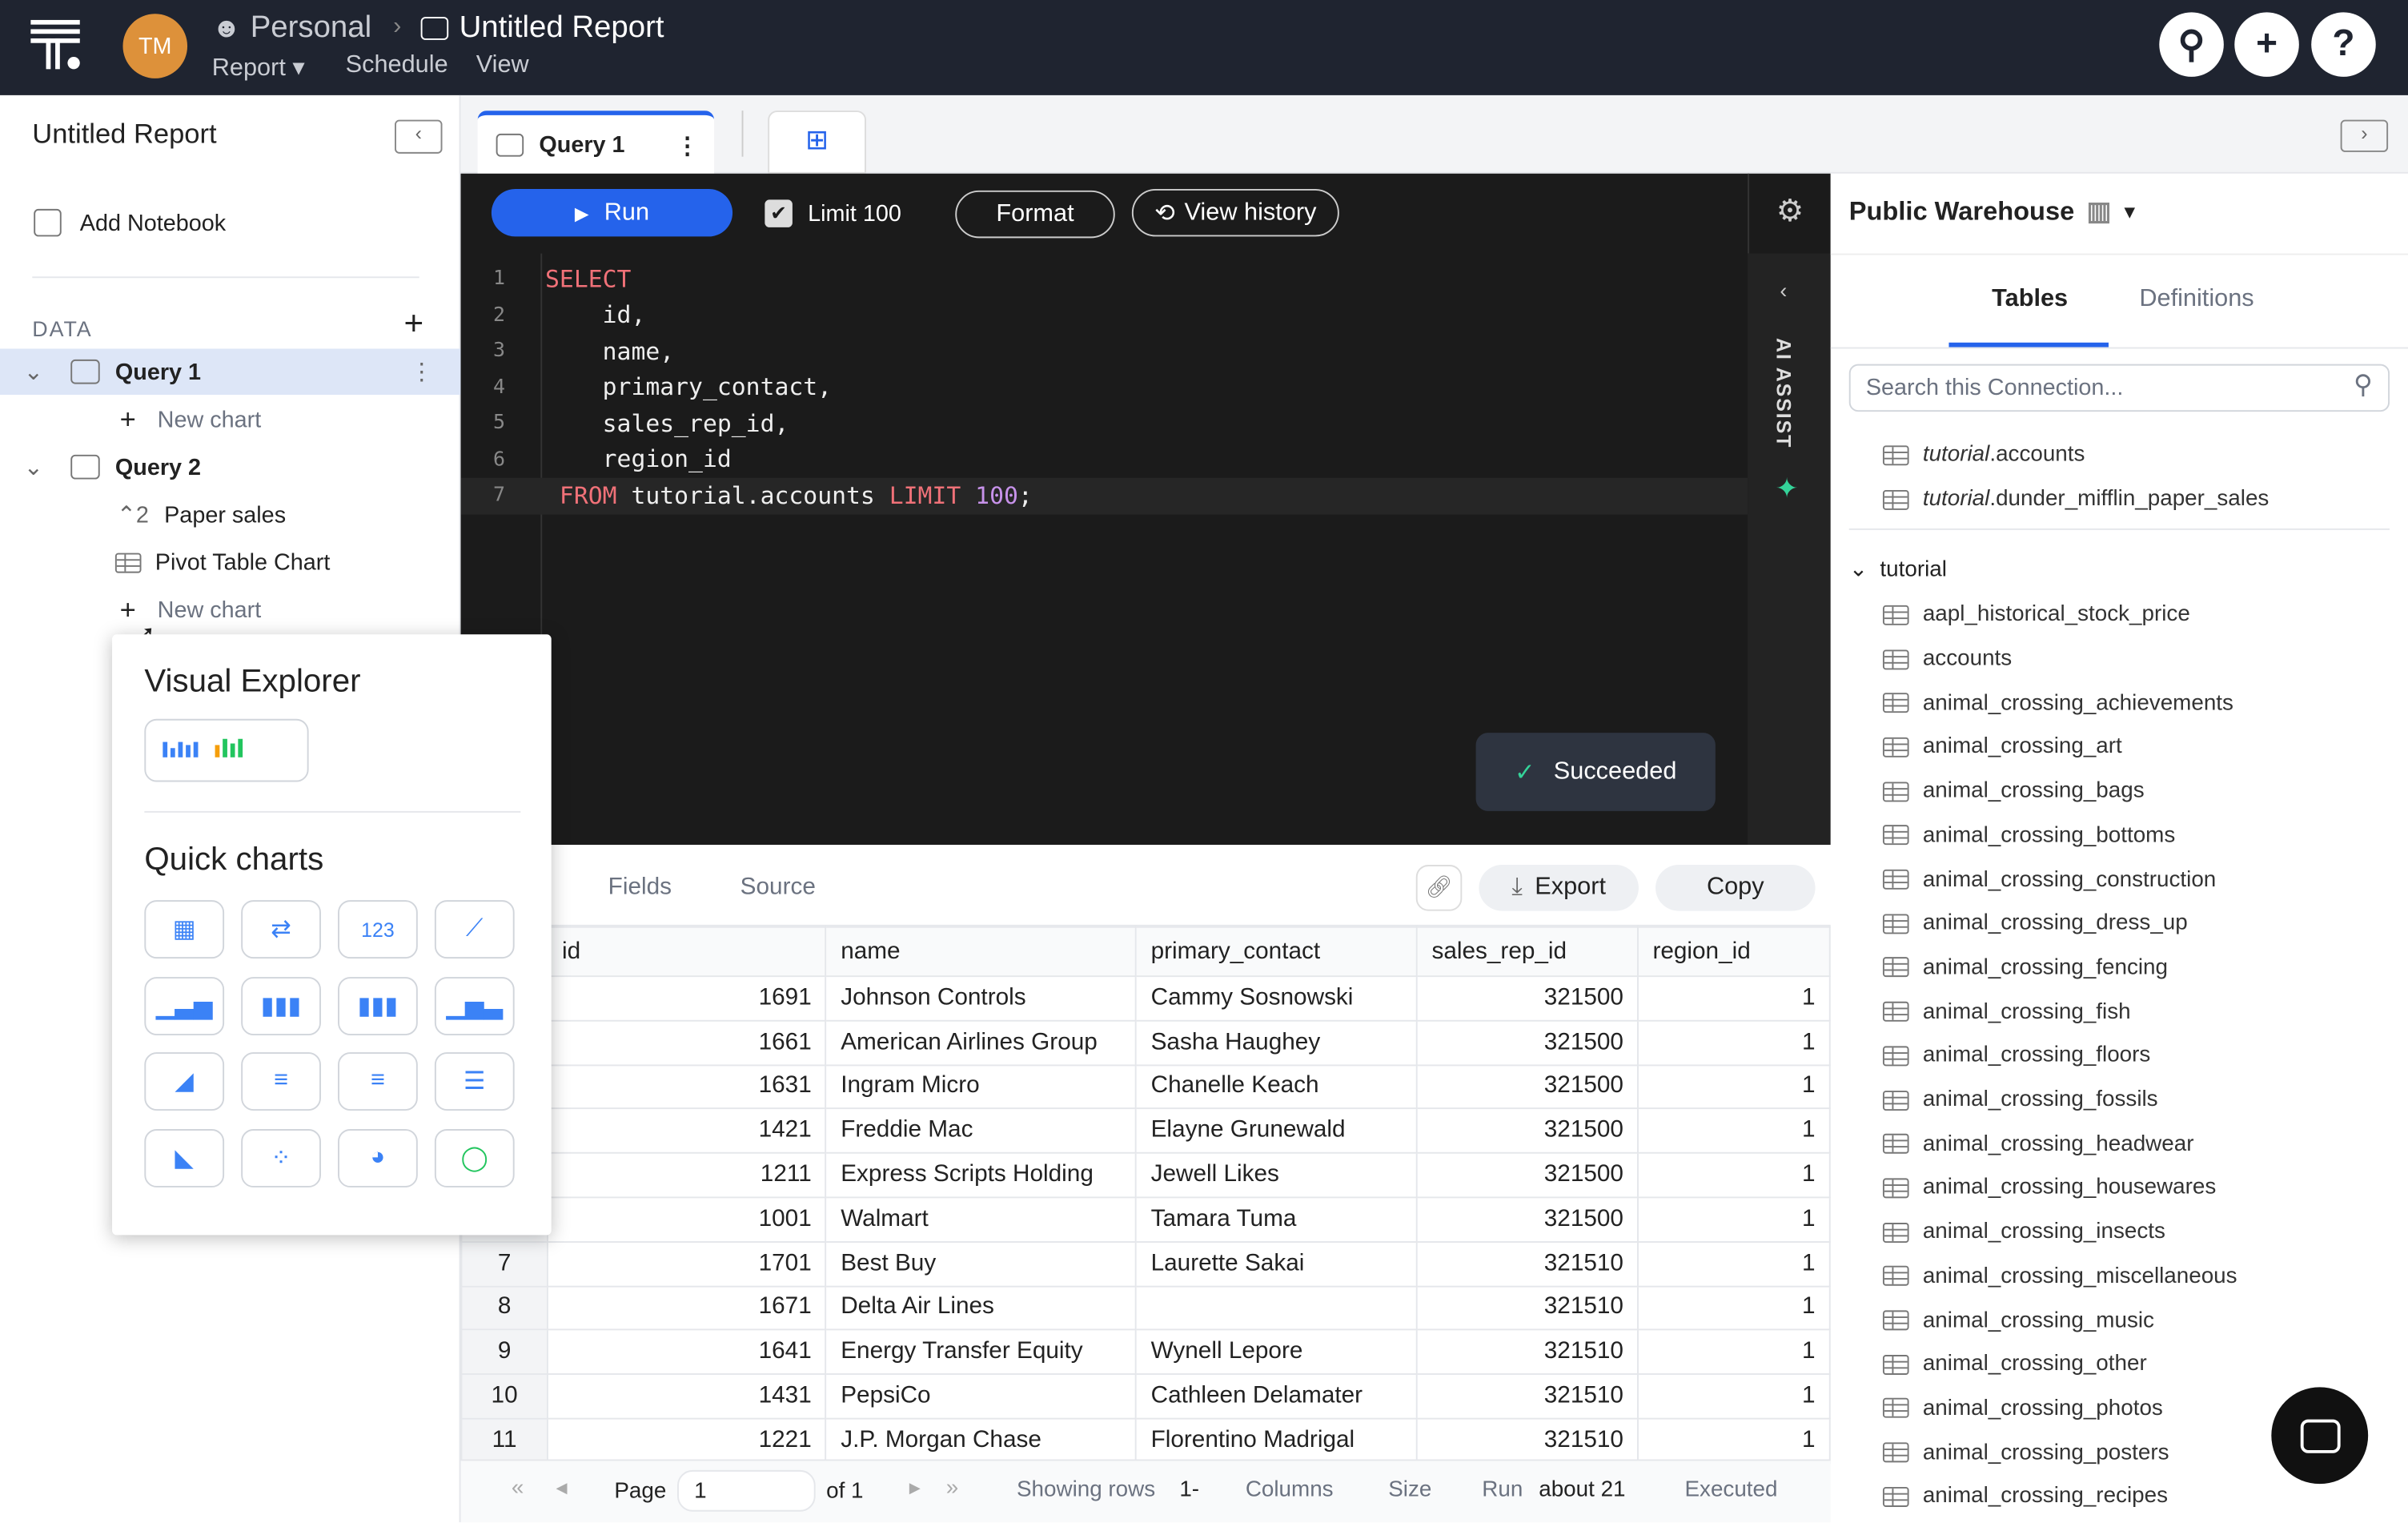 The image size is (2408, 1523). What do you see at coordinates (419, 136) in the screenshot?
I see `collapse-sidebar-icon: ‹` at bounding box center [419, 136].